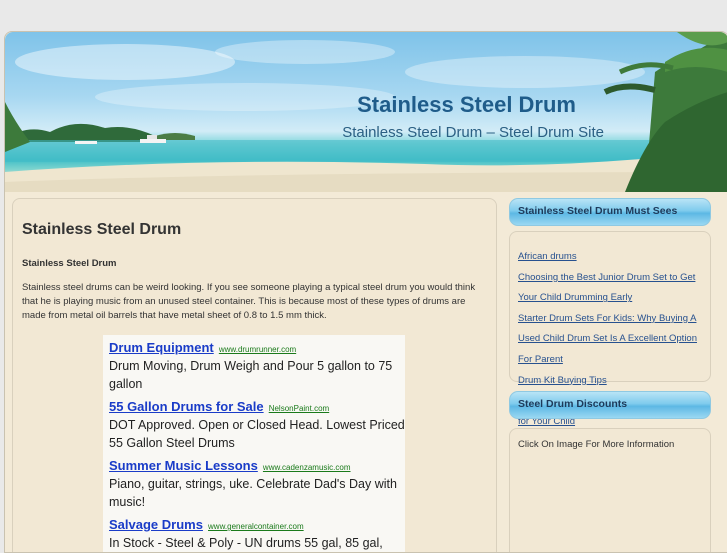 The width and height of the screenshot is (727, 553). I want to click on widget-header-must-sees: Stainless Steel Drum Must Sees, so click(610, 212).